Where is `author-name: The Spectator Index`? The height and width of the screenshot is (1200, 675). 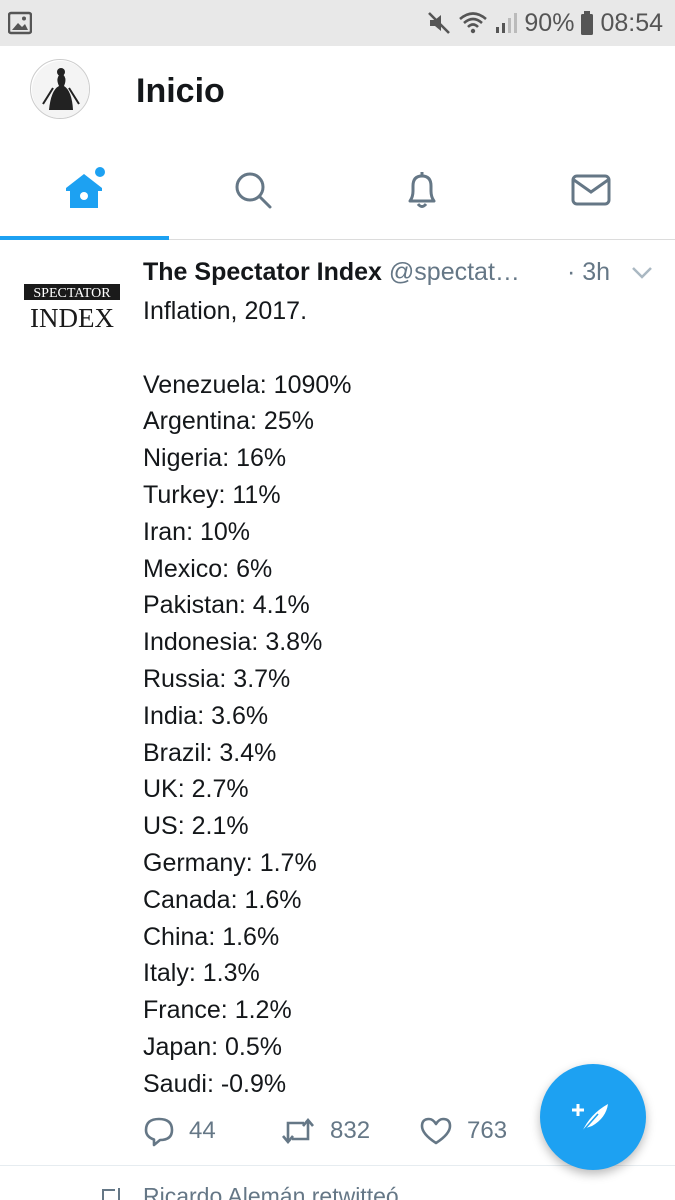
author-name: The Spectator Index is located at coordinates (262, 272).